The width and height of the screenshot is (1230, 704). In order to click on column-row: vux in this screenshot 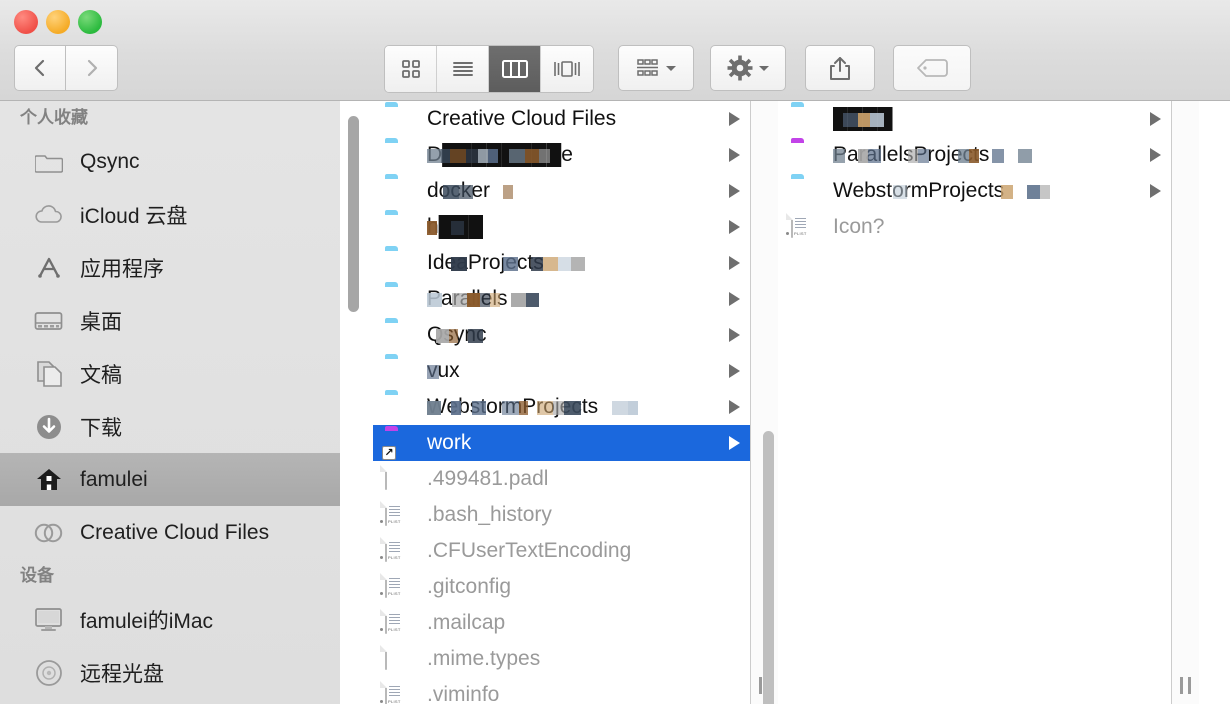, I will do `click(561, 371)`.